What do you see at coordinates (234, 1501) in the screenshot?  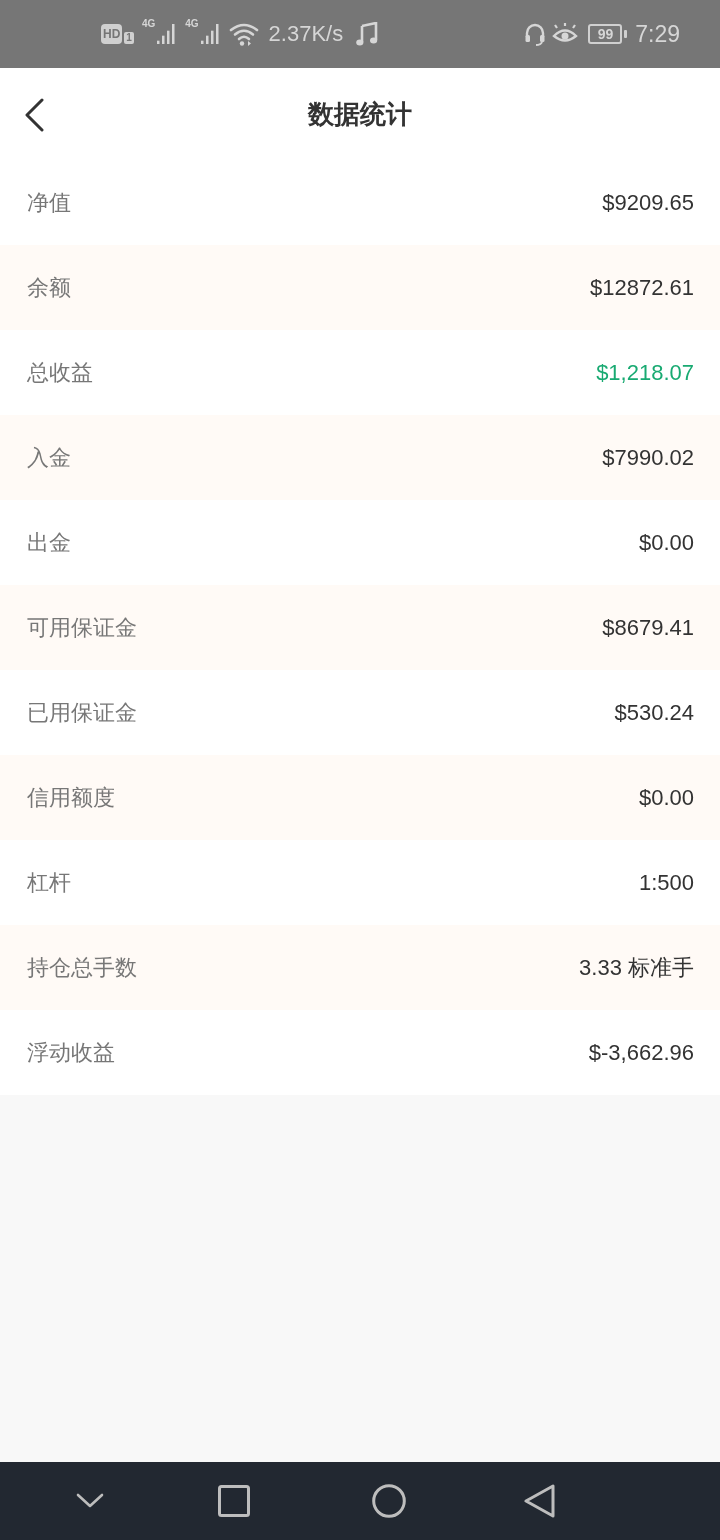 I see `recent-apps-icon` at bounding box center [234, 1501].